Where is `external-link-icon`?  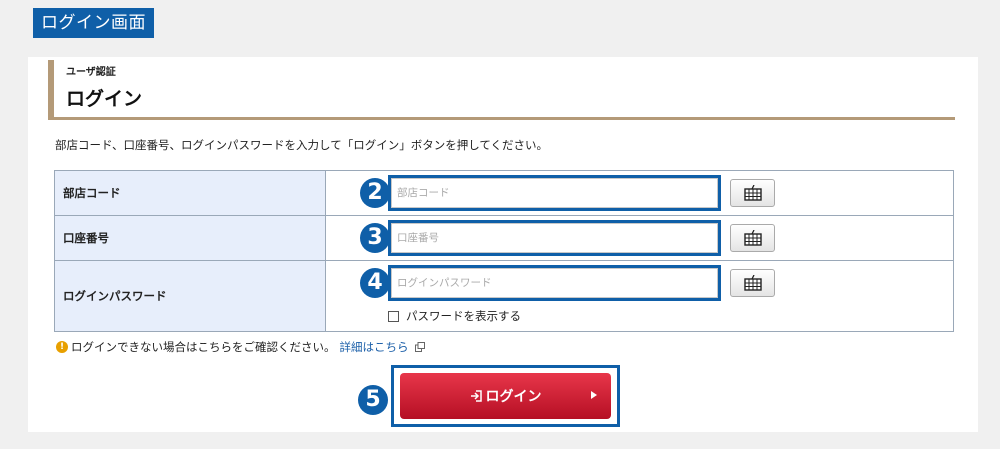 external-link-icon is located at coordinates (419, 347).